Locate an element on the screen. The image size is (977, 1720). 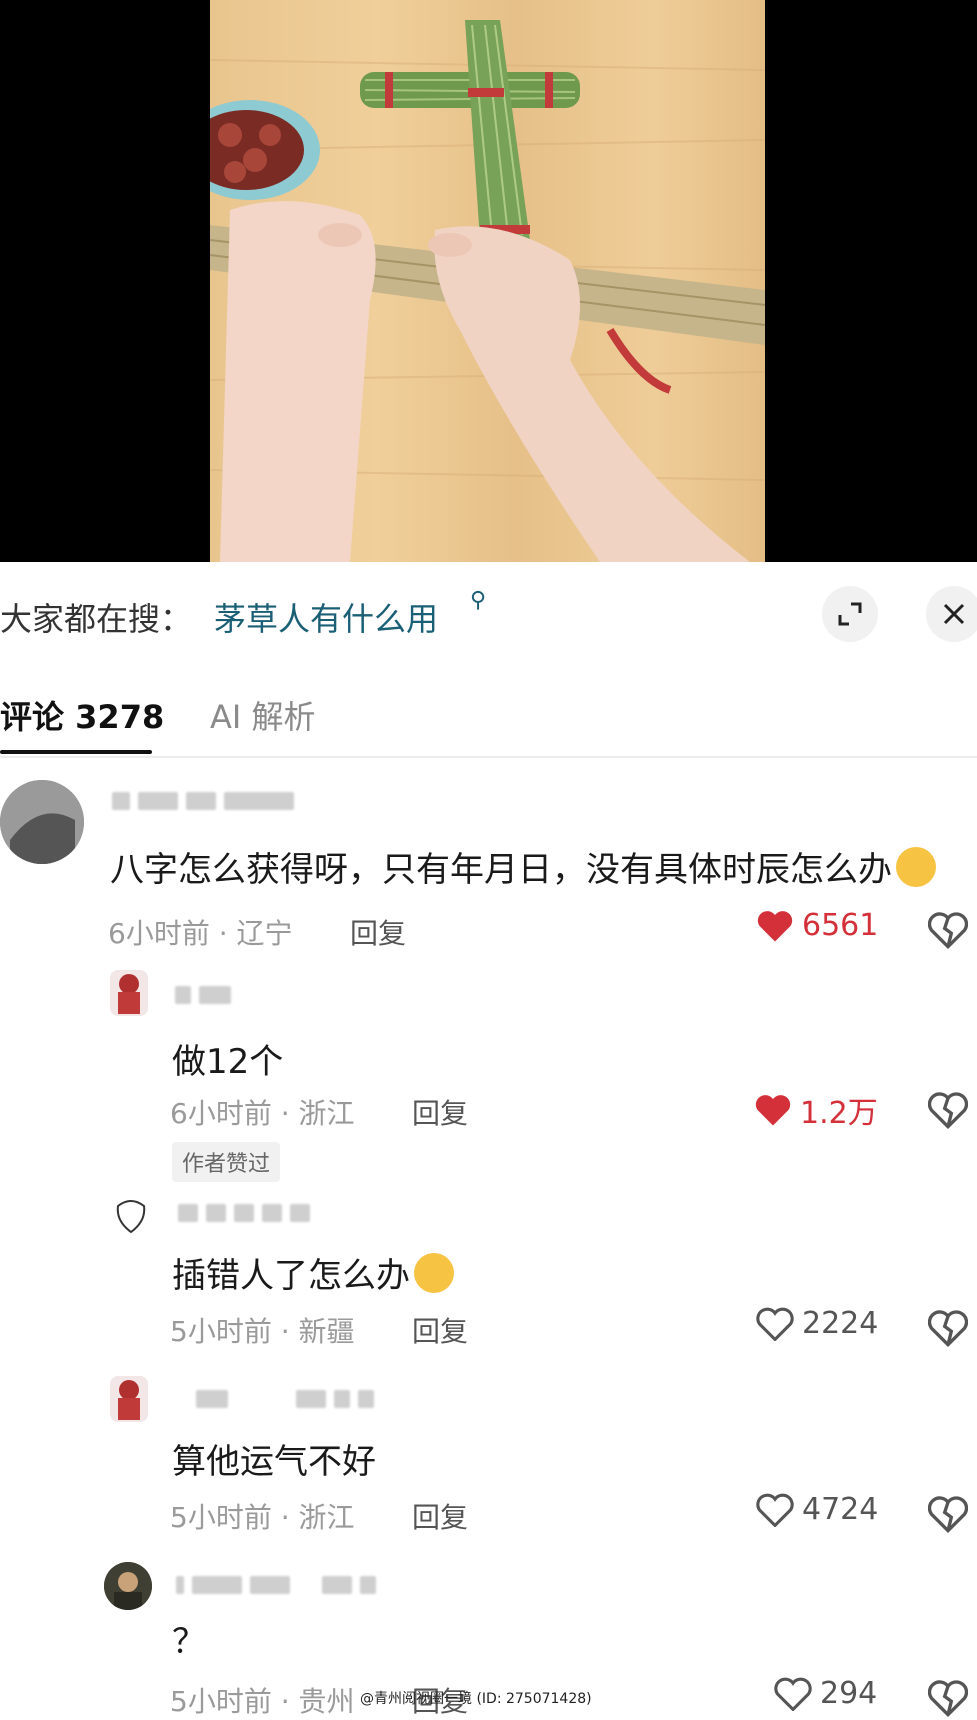
rolling-laughing-icon is located at coordinates (434, 1273).